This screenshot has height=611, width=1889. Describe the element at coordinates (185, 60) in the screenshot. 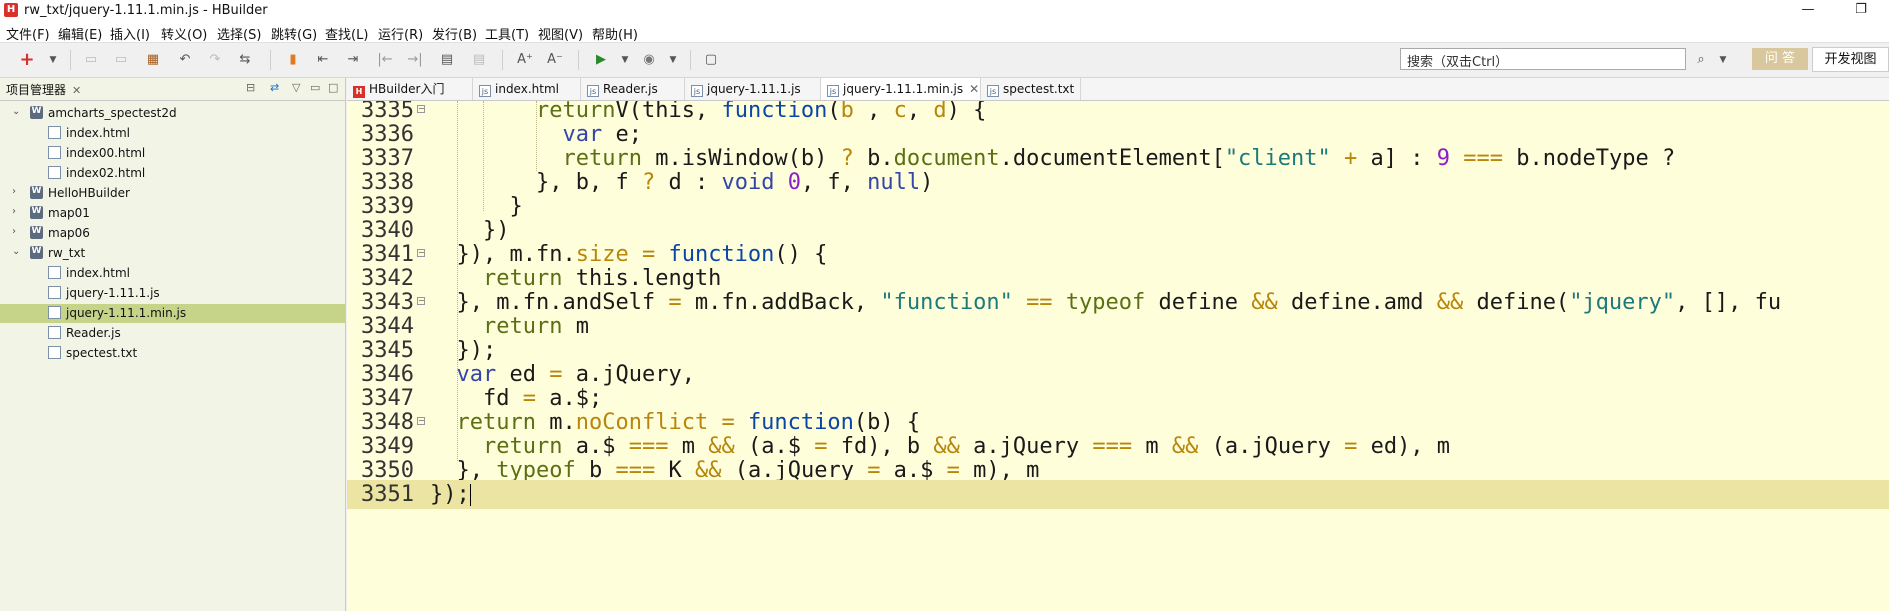

I see `undo-icon: ↶` at that location.